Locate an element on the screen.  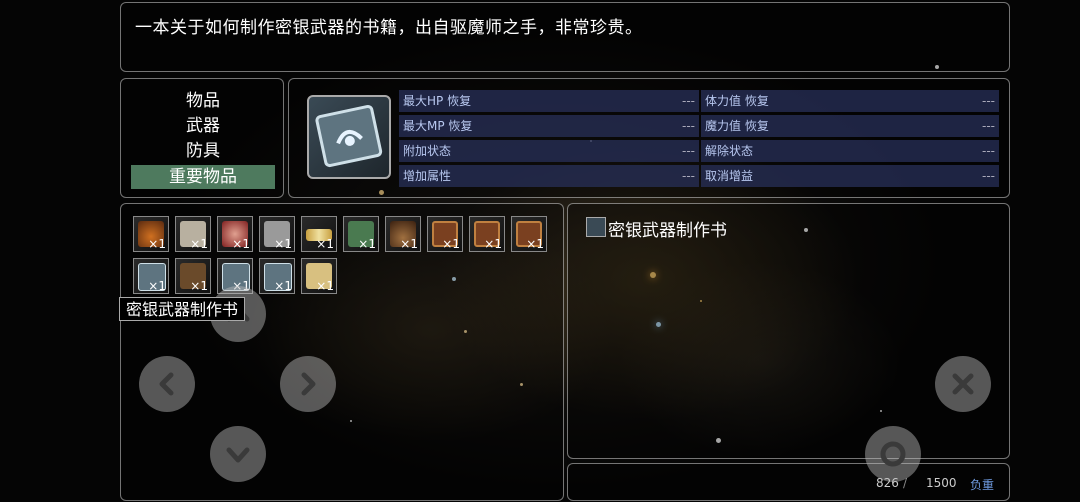
description-panel: 一本关于如何制作密银武器的书籍，出自驱魔师之手，非常珍贵。 is located at coordinates (565, 37).